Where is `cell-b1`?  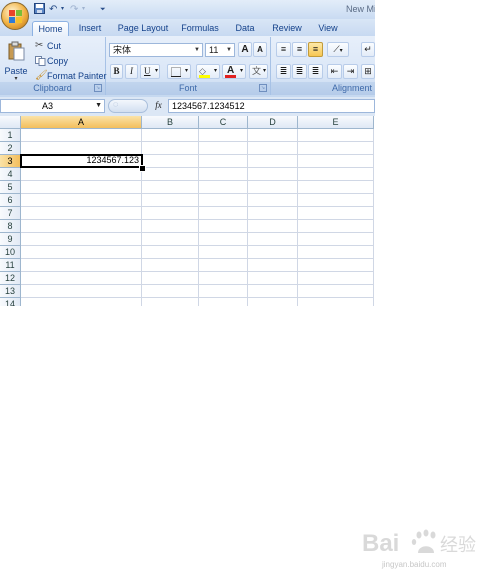 cell-b1 is located at coordinates (170, 135).